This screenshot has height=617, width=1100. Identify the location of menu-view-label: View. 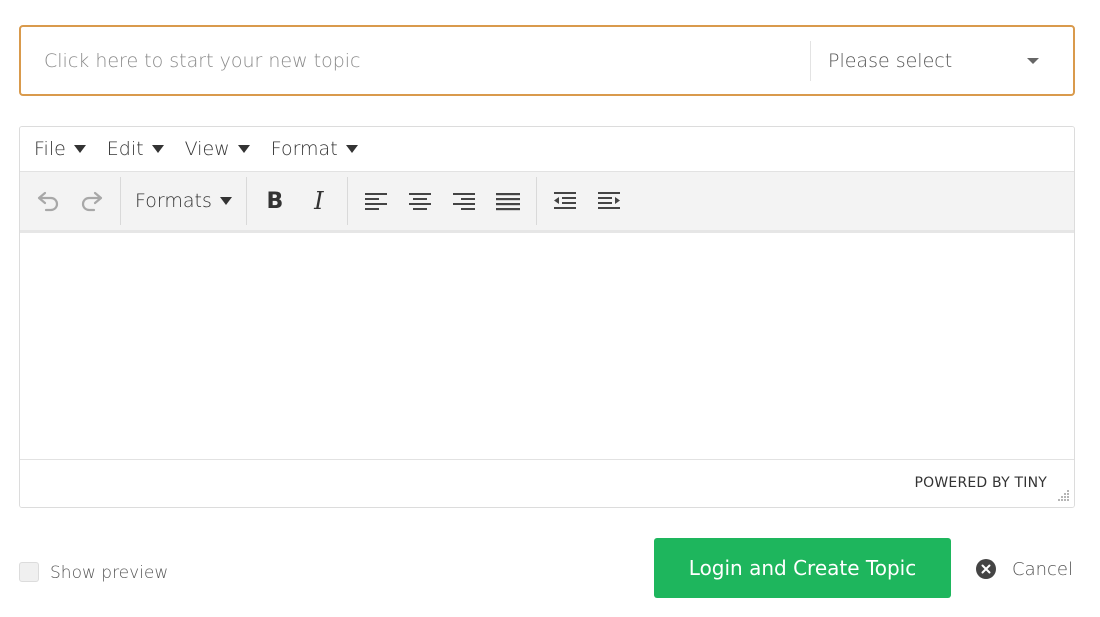
(207, 149).